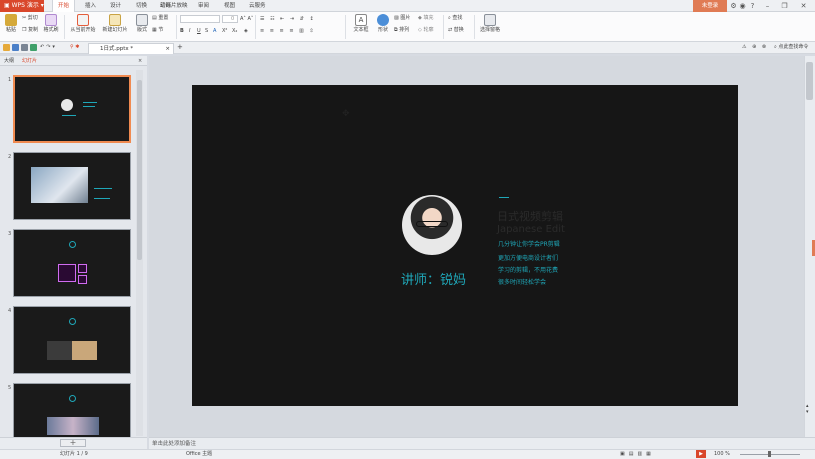 This screenshot has width=815, height=459. I want to click on command-search: ⌕ 点此查找命令, so click(791, 47).